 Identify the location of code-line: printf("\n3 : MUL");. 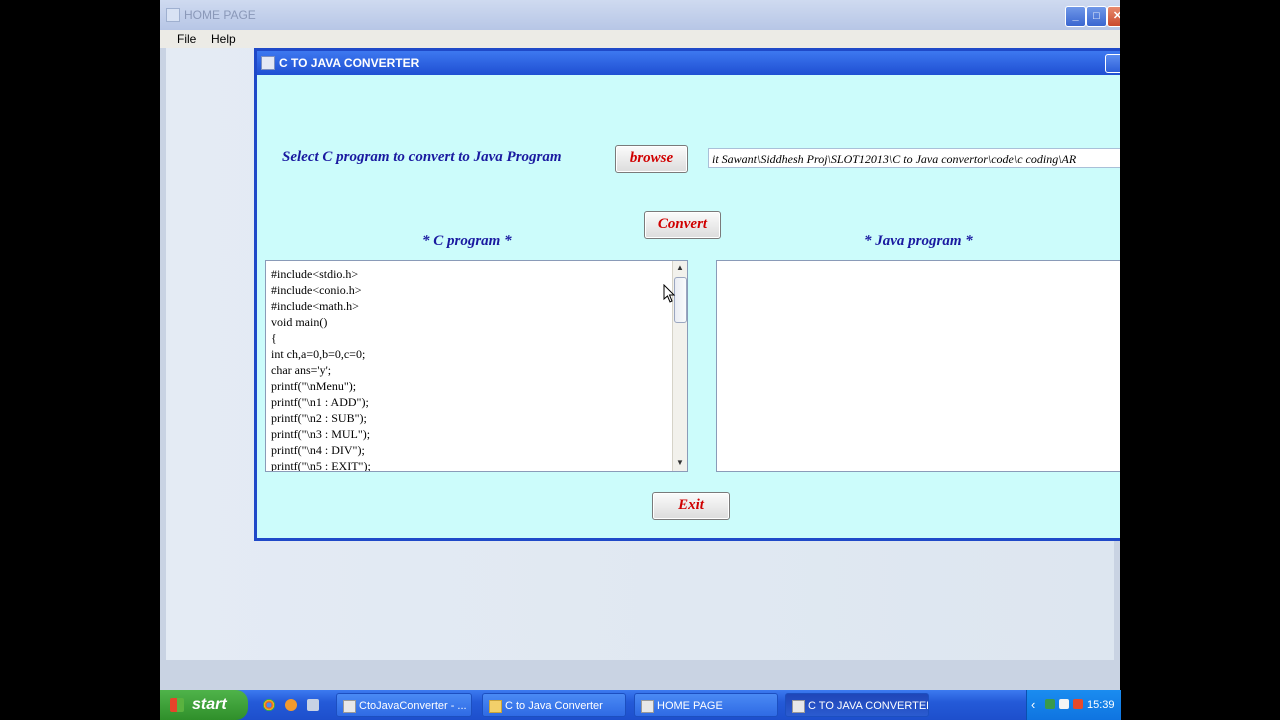
(321, 434).